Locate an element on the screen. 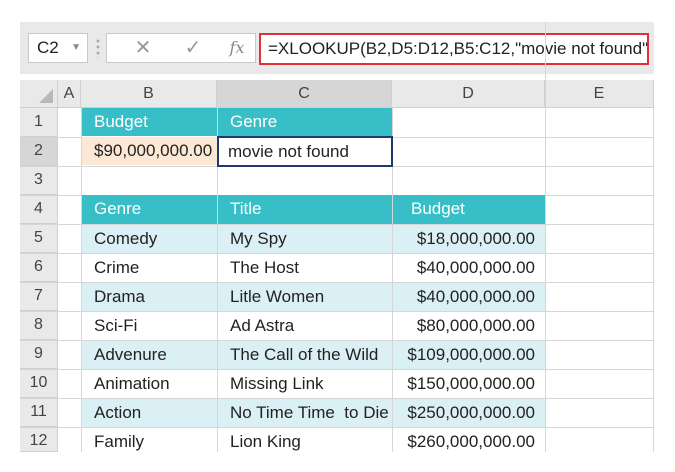 The image size is (675, 472). table-cell-budget: $80,000,000.00 is located at coordinates (469, 326).